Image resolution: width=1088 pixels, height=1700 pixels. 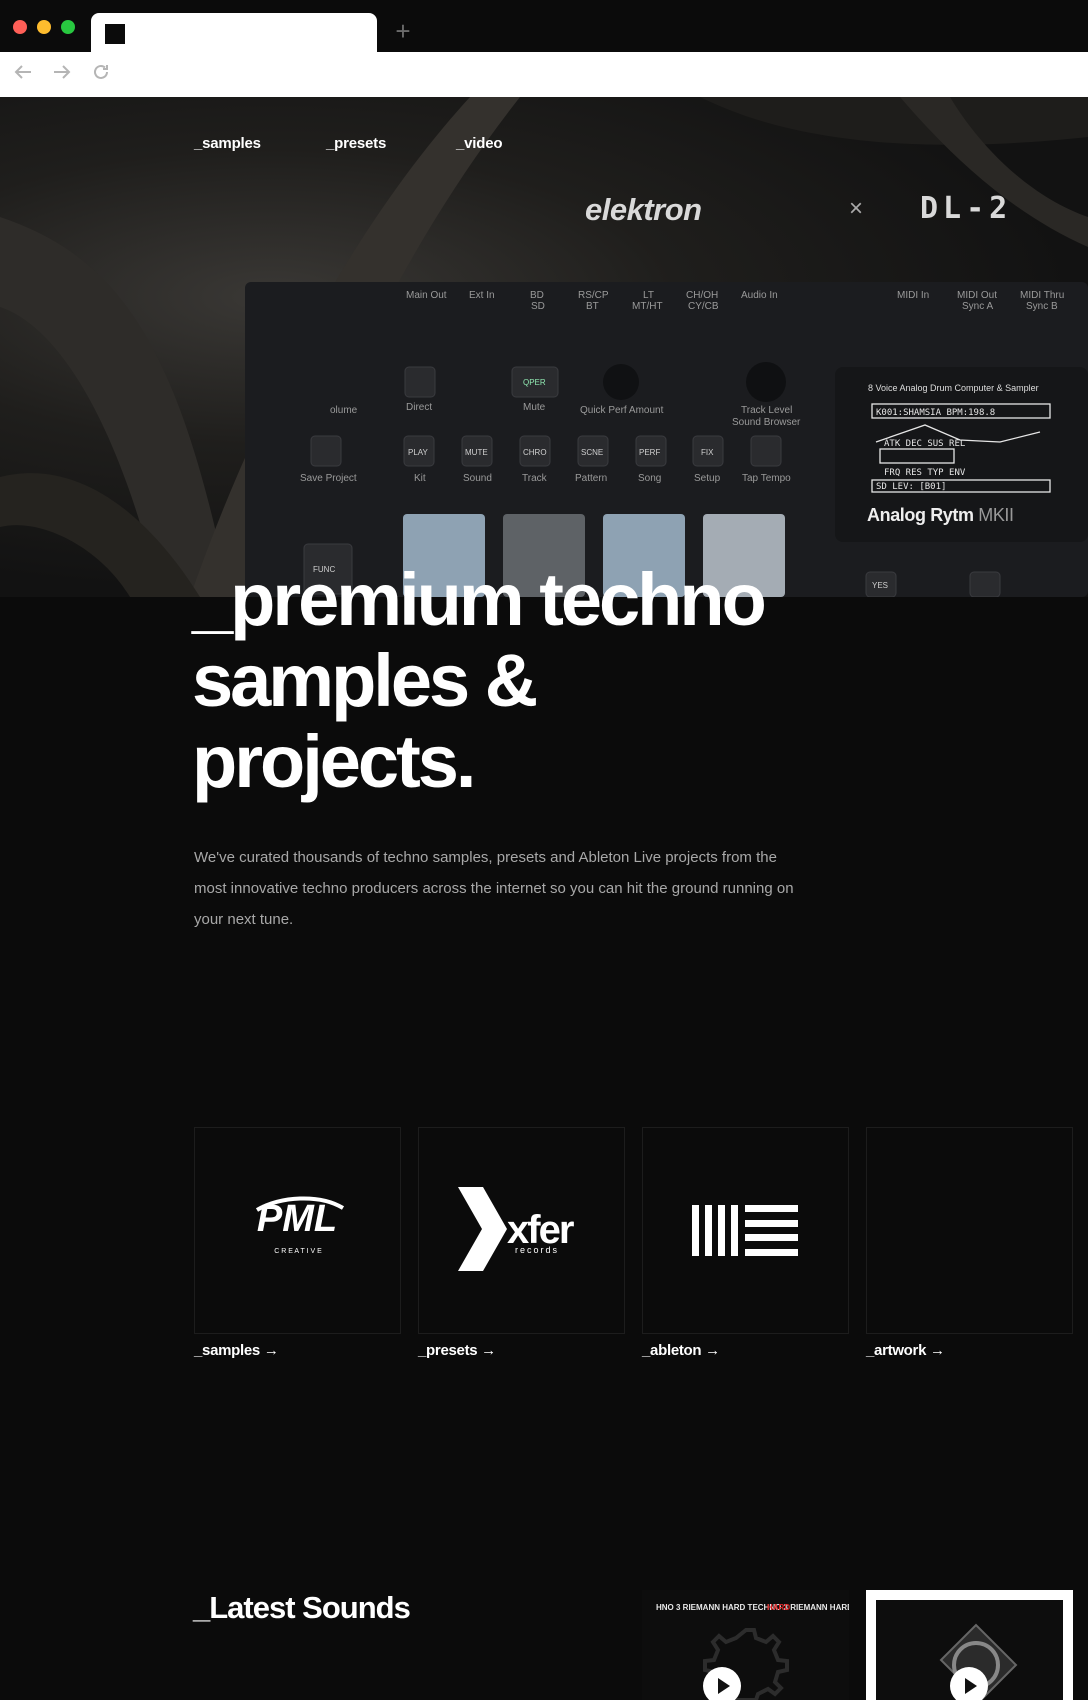 What do you see at coordinates (996, 515) in the screenshot?
I see `device-suffix: MKII` at bounding box center [996, 515].